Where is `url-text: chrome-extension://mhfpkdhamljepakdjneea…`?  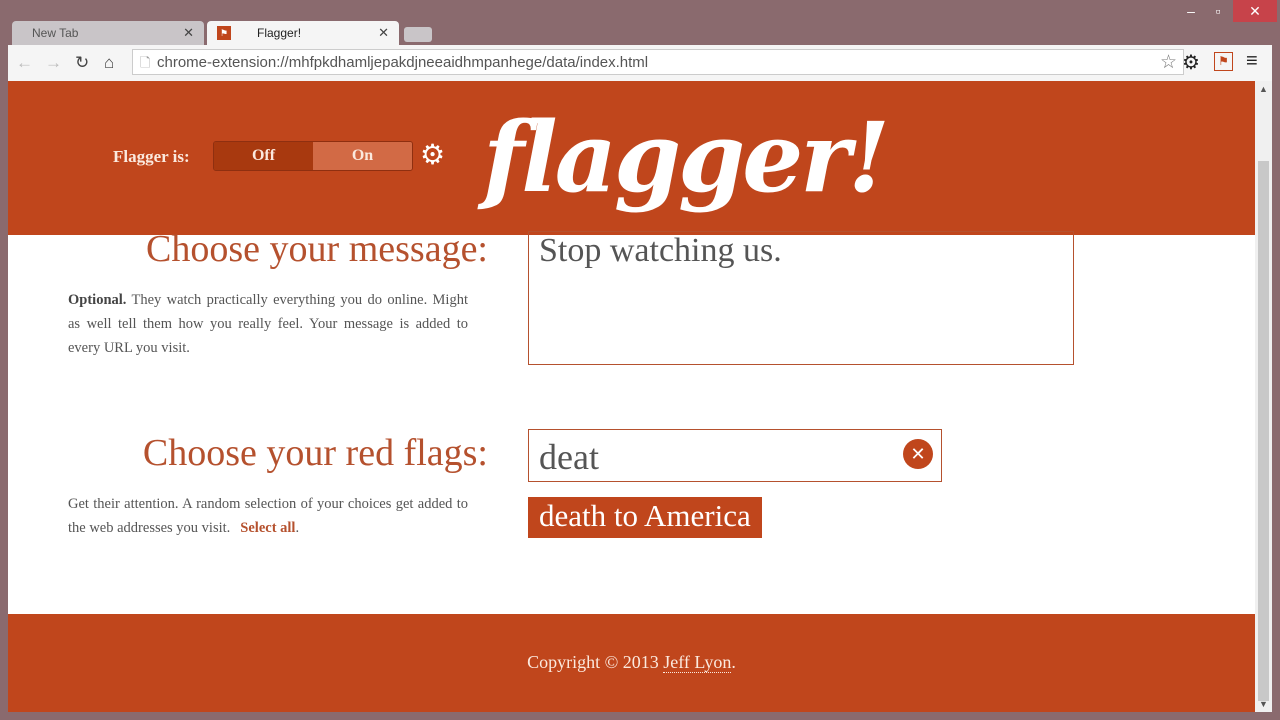
url-text: chrome-extension://mhfpkdhamljepakdjneea… is located at coordinates (403, 62).